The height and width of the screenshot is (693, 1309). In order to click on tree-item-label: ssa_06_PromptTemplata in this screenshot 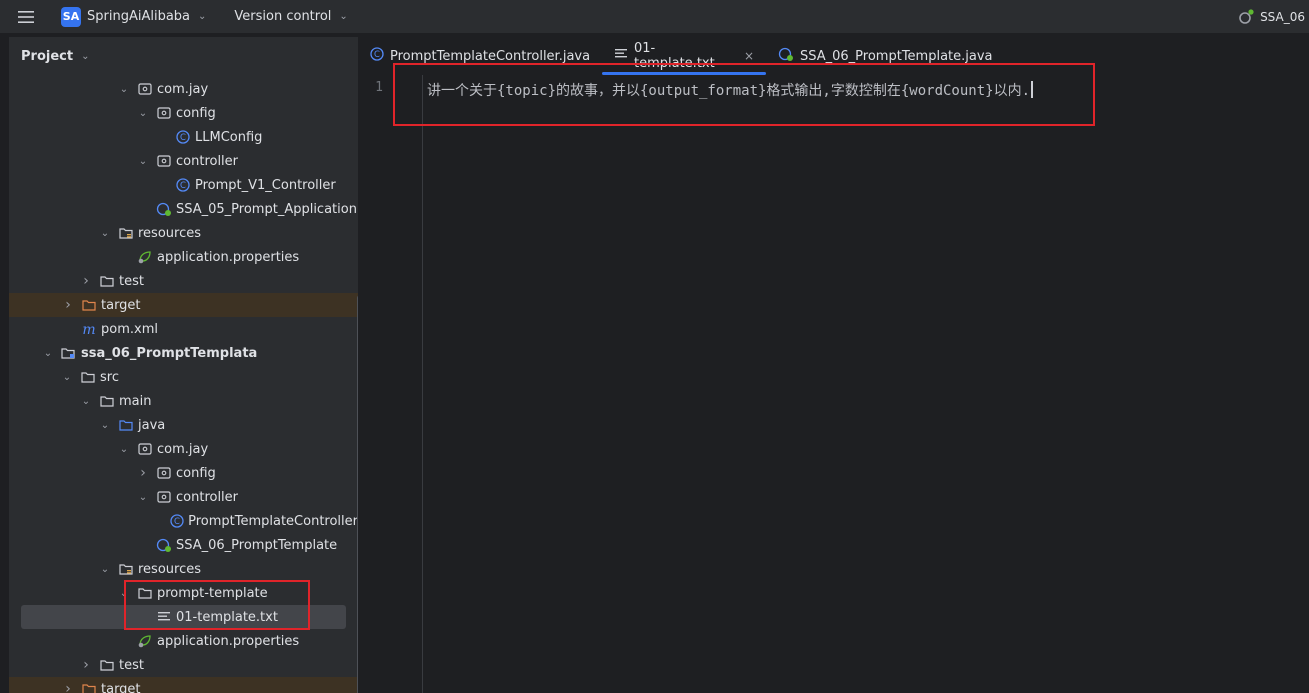, I will do `click(169, 353)`.